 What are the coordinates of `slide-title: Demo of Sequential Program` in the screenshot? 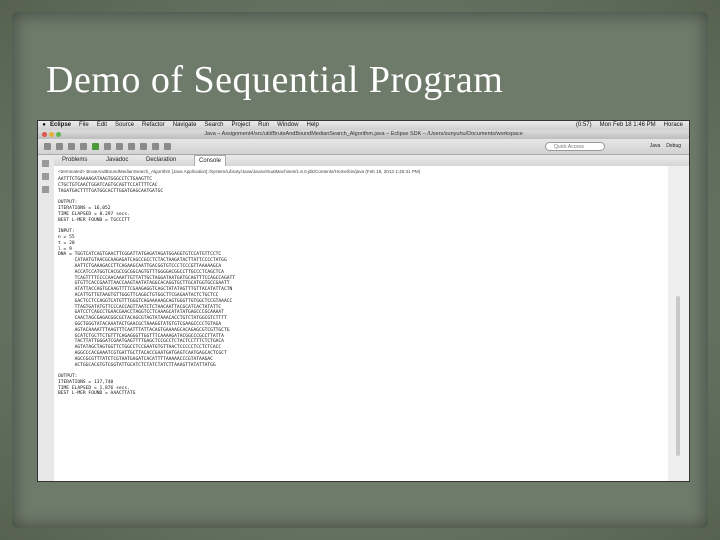 It's located at (275, 80).